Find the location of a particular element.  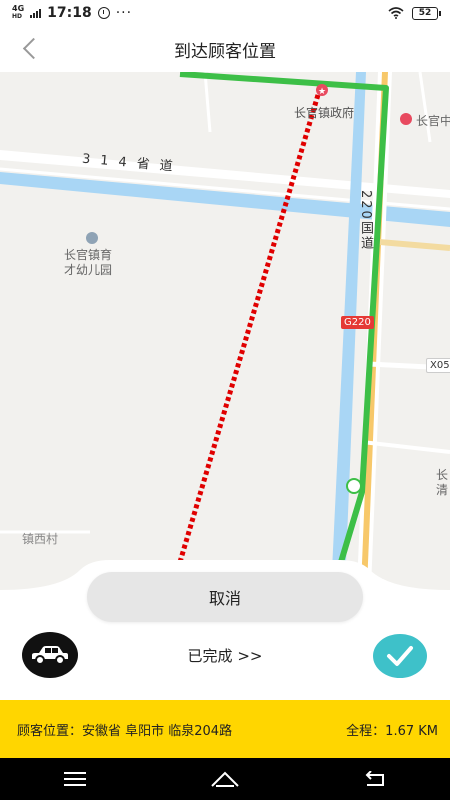

battery-level: 52 is located at coordinates (425, 13).